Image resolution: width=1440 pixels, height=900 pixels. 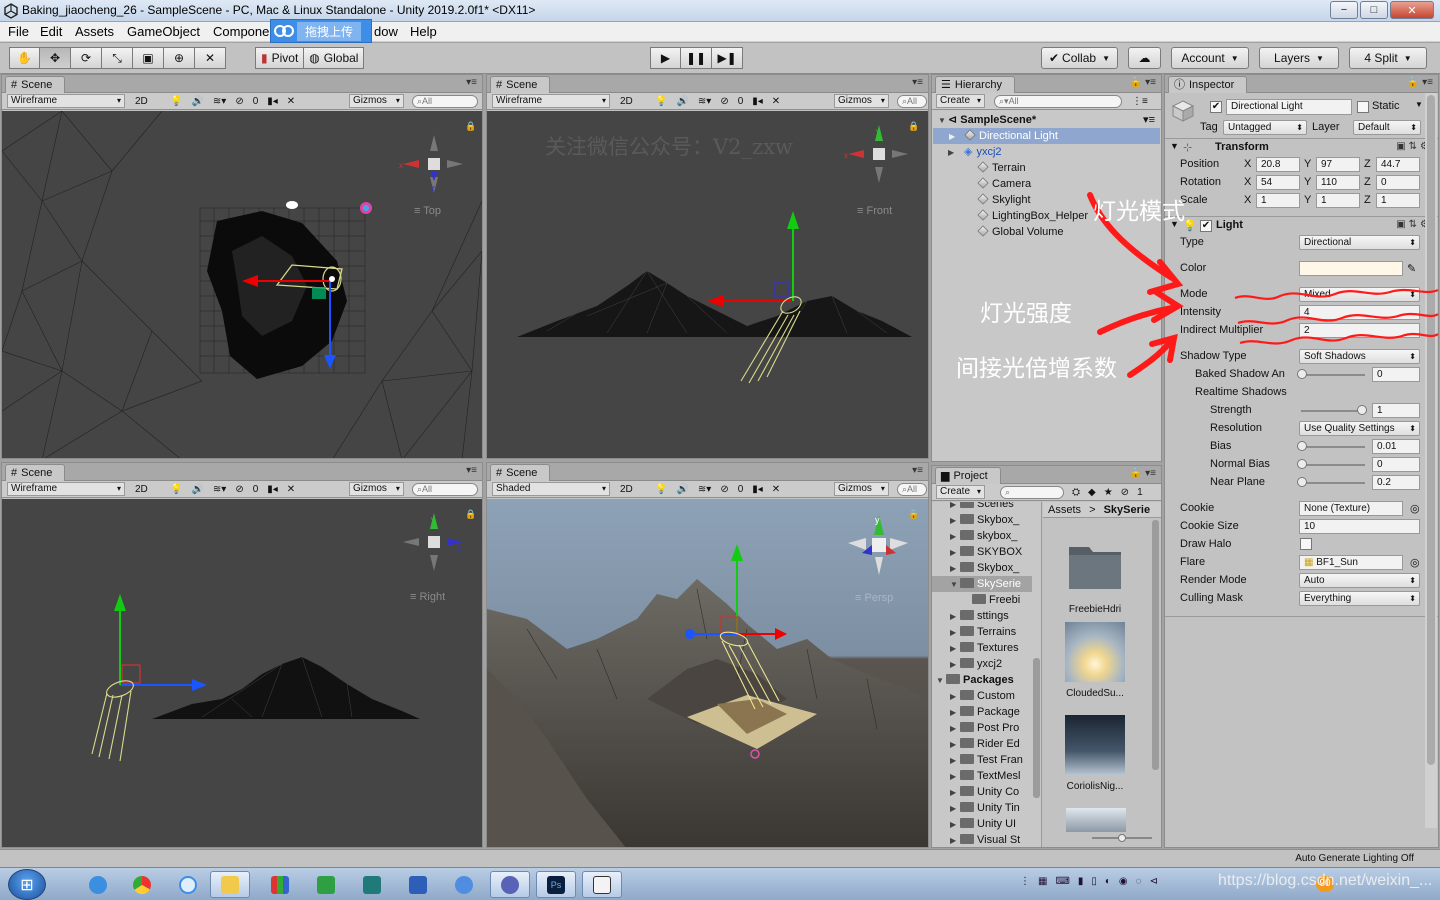 I want to click on effects-icon: ≋▾, so click(x=219, y=489).